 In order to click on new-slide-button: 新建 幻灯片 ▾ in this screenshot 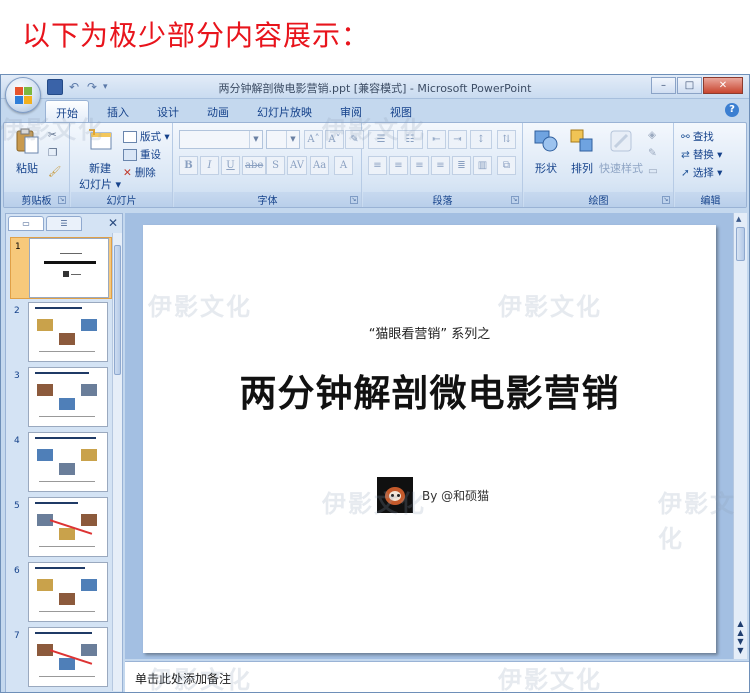, I will do `click(100, 159)`.